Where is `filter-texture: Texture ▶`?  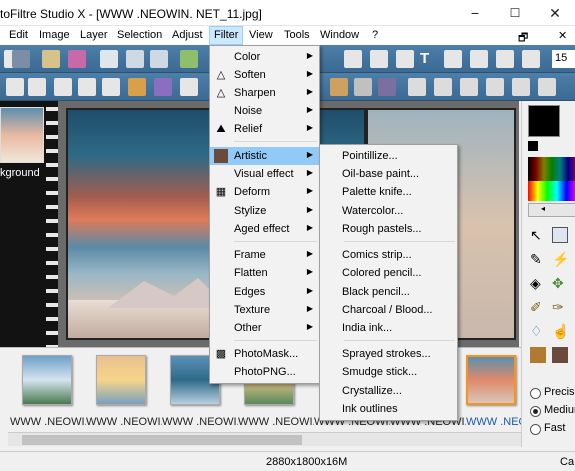 filter-texture: Texture ▶ is located at coordinates (264, 310).